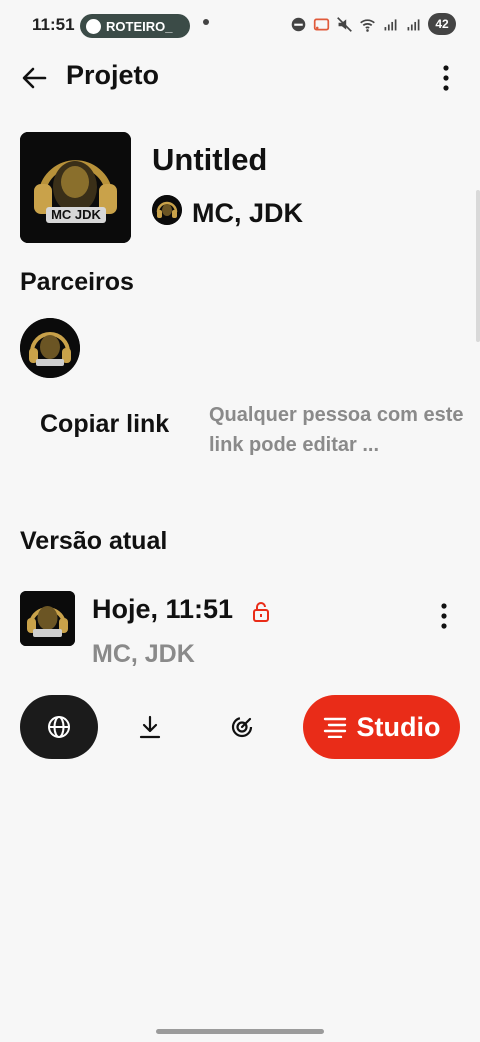 This screenshot has height=1042, width=480. I want to click on version-more-button, so click(444, 616).